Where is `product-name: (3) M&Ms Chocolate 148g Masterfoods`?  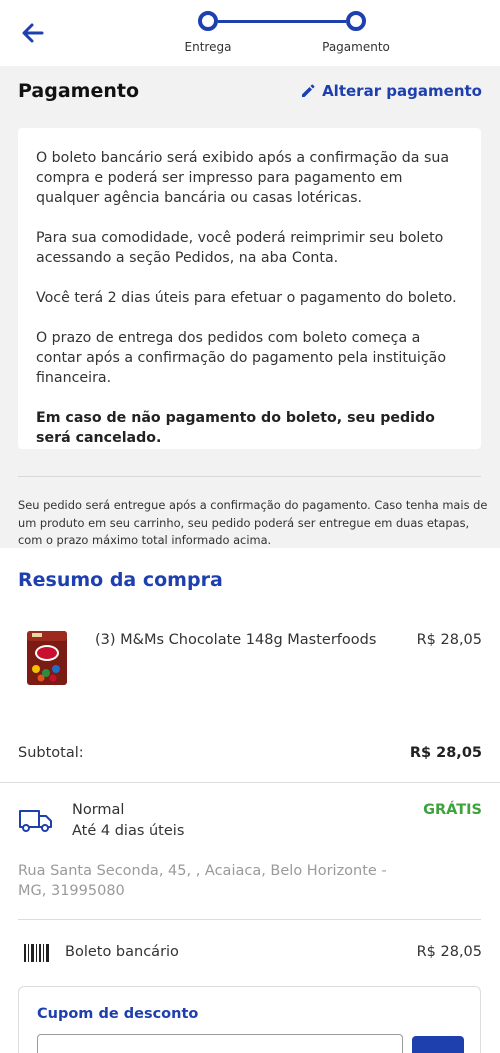 product-name: (3) M&Ms Chocolate 148g Masterfoods is located at coordinates (236, 640).